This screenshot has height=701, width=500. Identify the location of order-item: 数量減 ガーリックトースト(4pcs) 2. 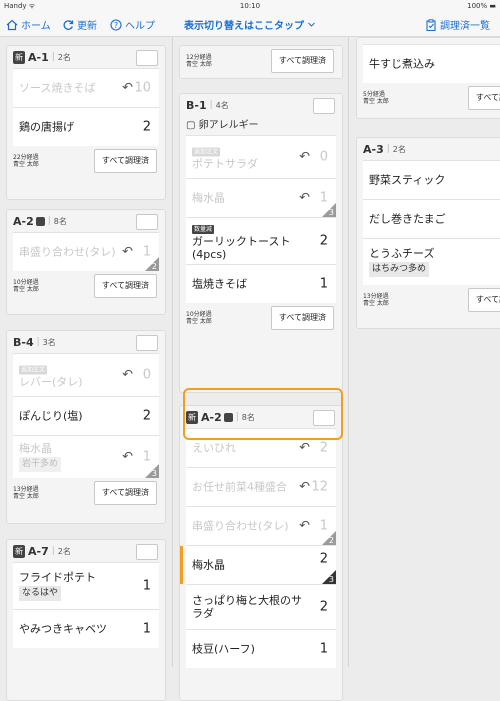
(261, 240).